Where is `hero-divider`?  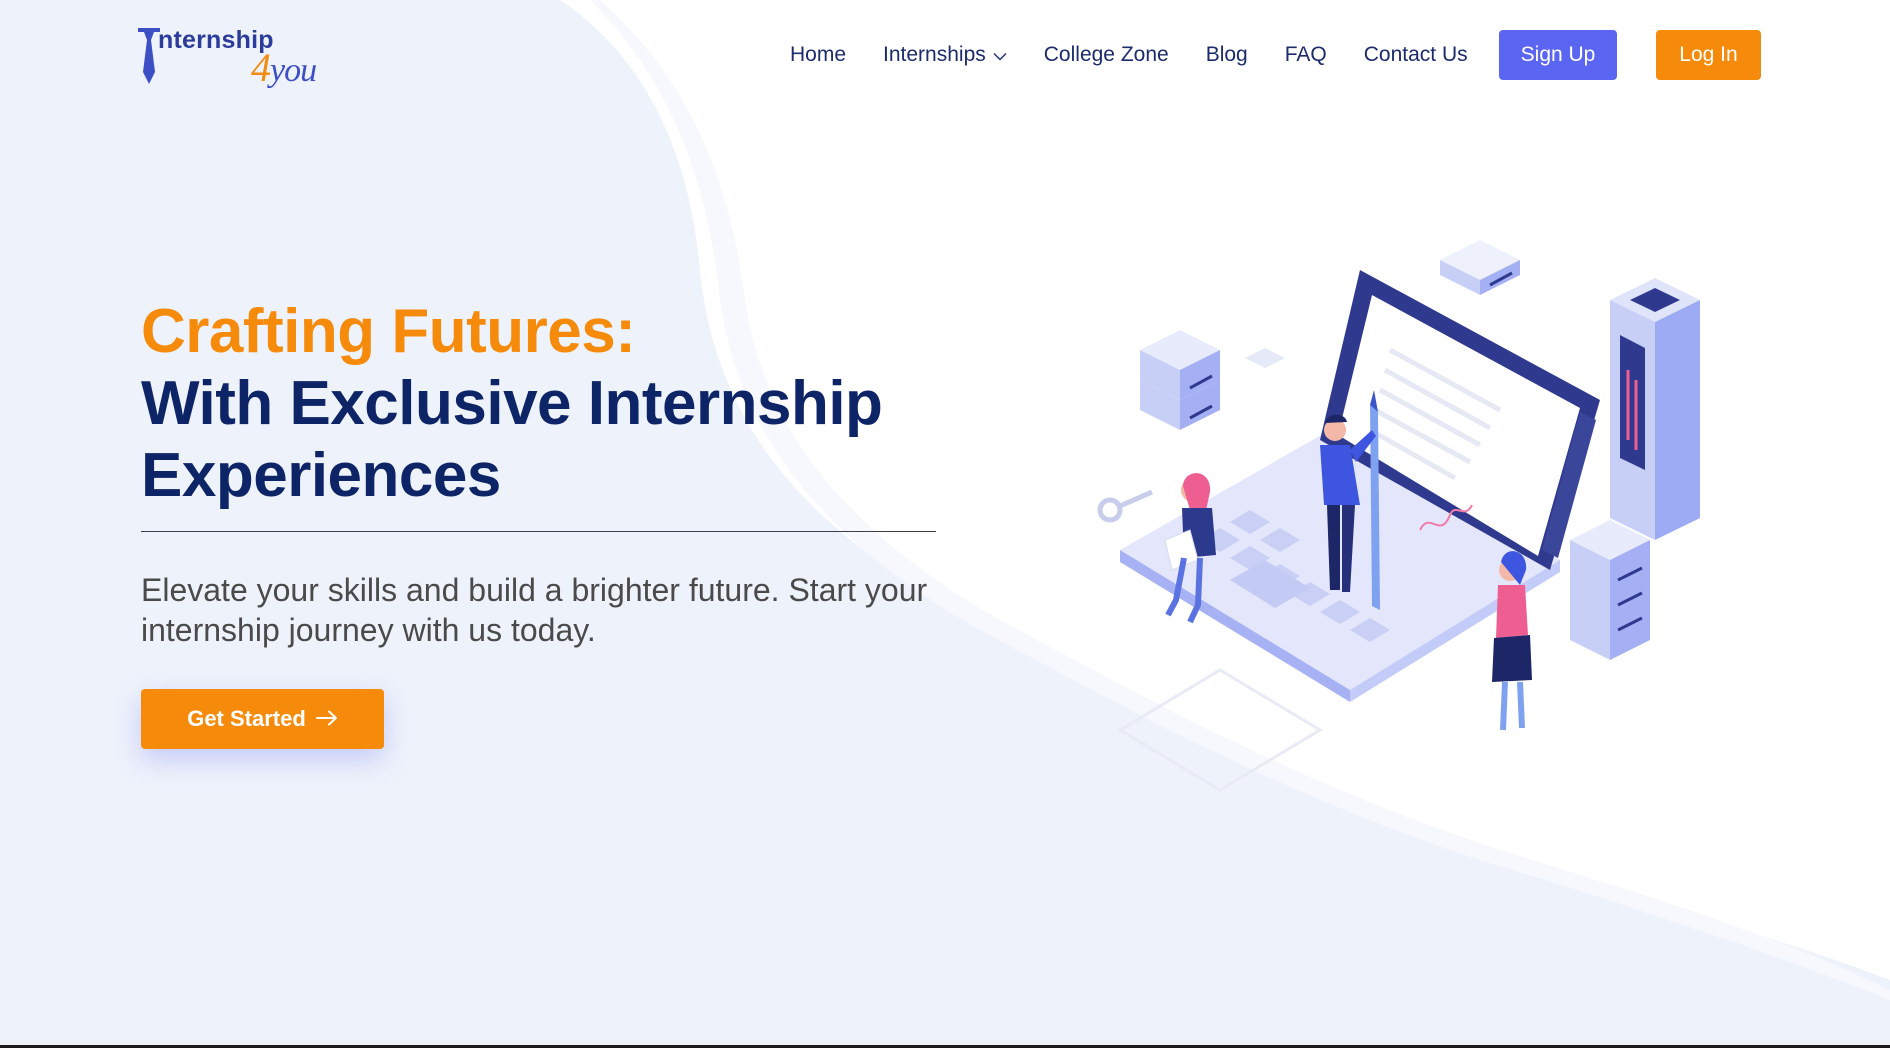 hero-divider is located at coordinates (538, 531).